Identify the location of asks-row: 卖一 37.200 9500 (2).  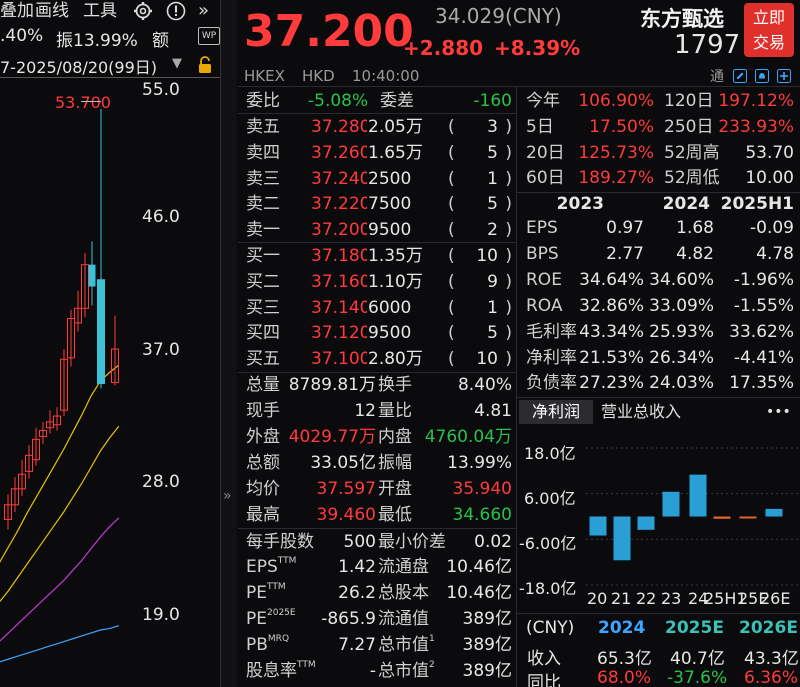
(379, 230).